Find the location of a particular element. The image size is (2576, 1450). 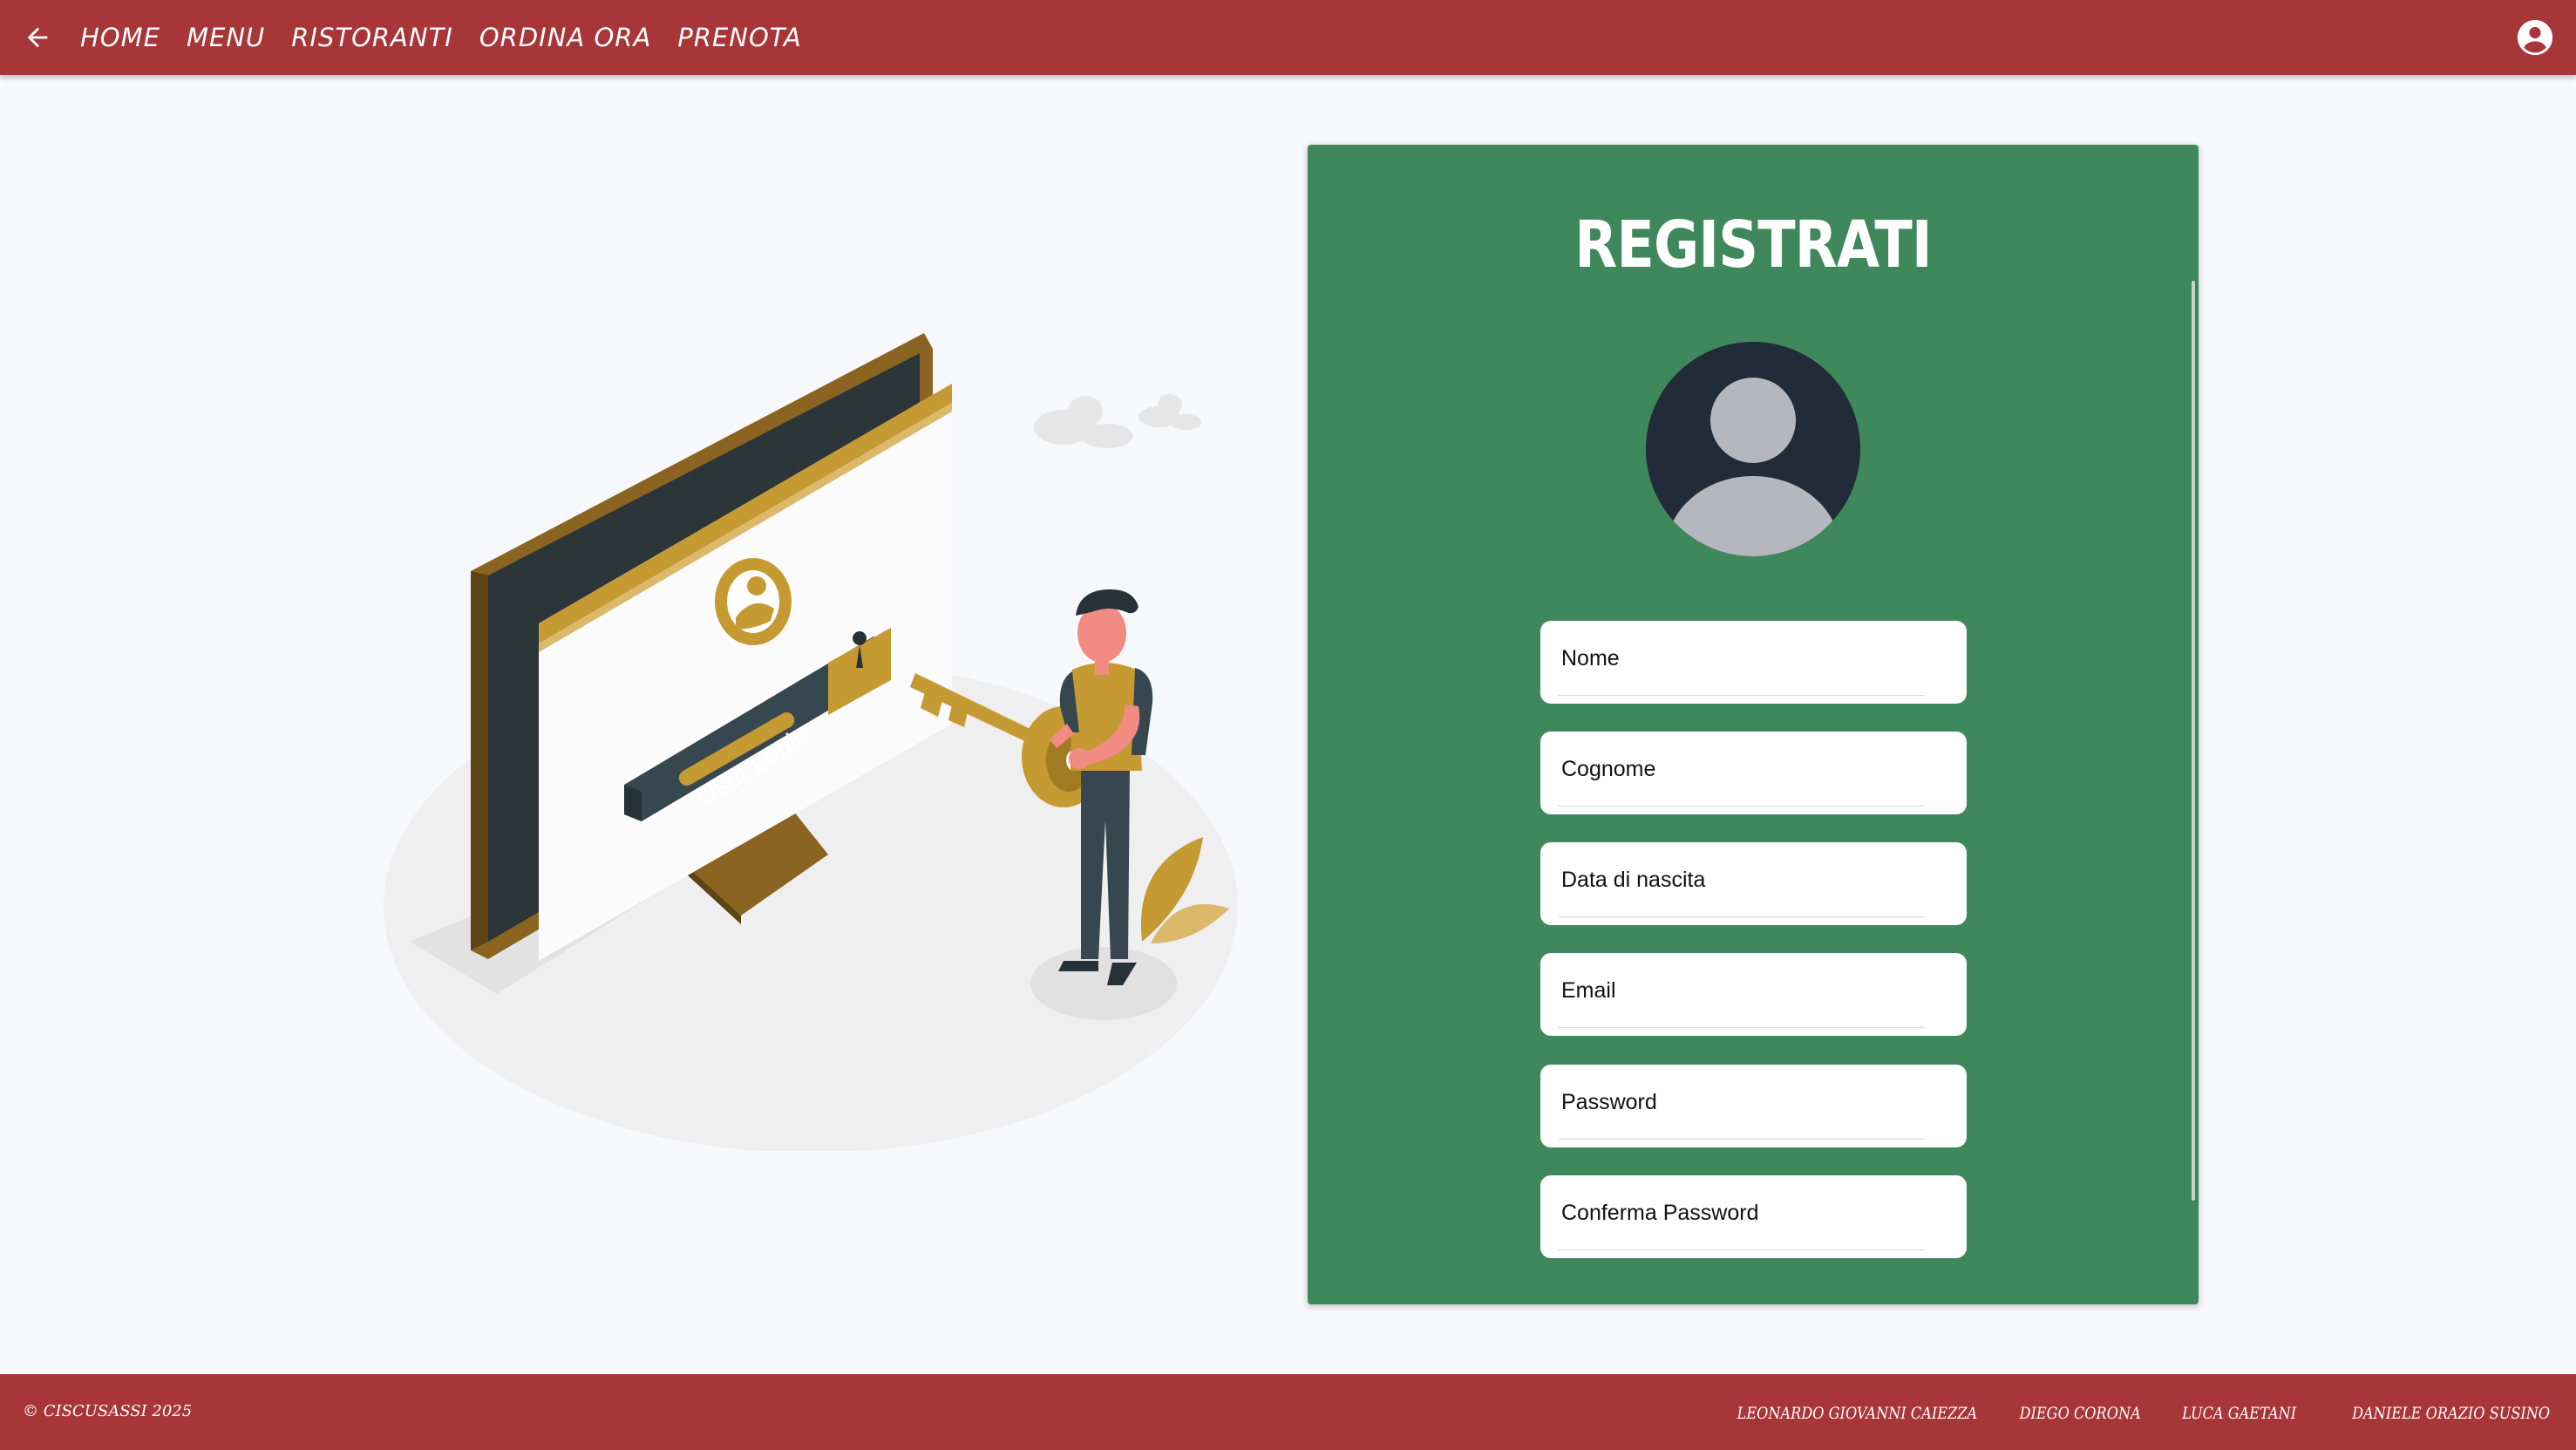

data-di-nascita-field: Data di nascita is located at coordinates (1754, 883).